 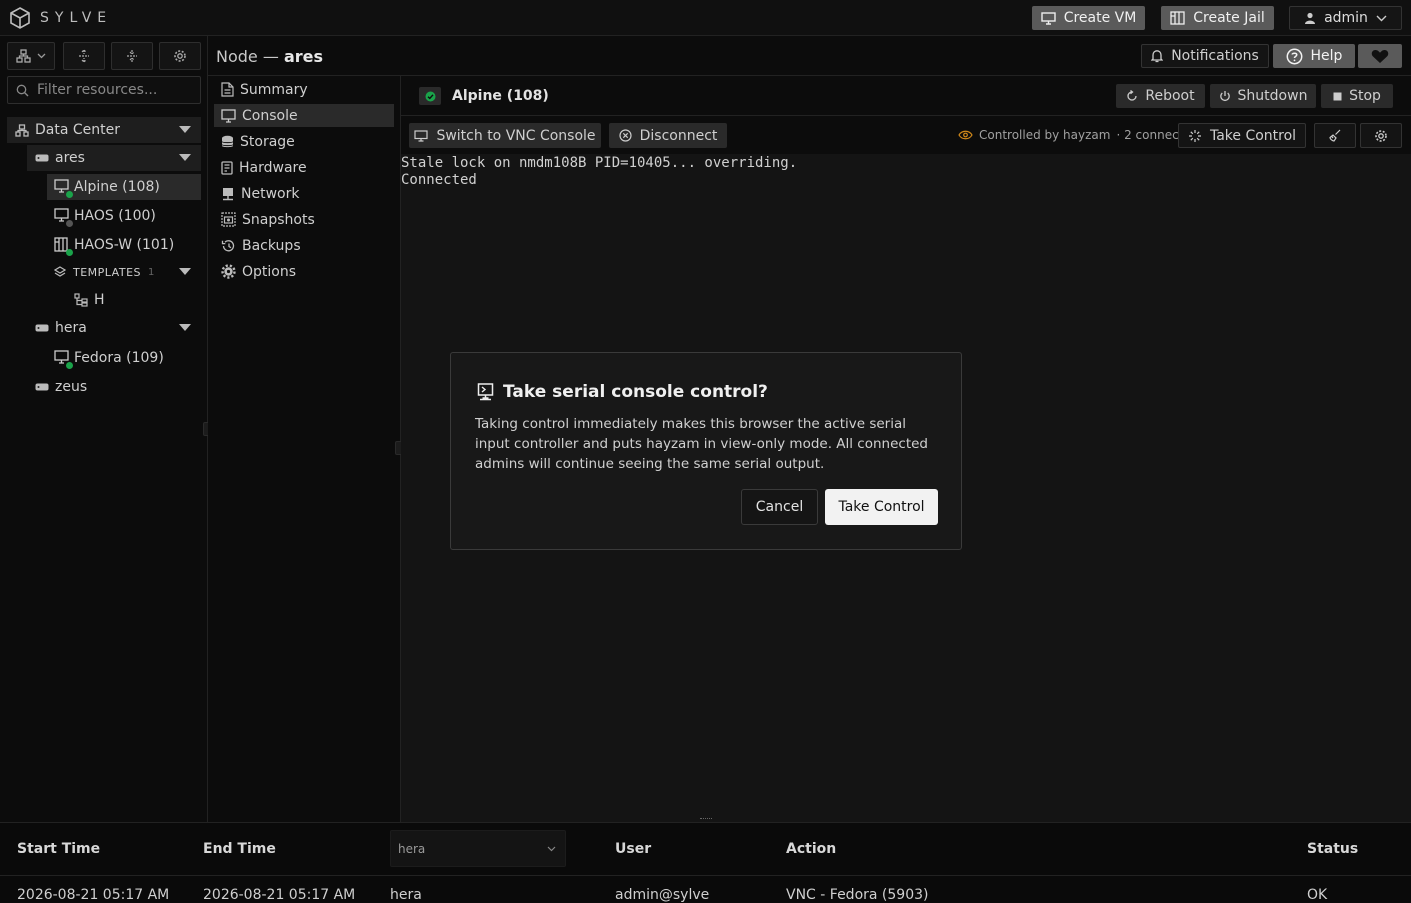 What do you see at coordinates (124, 245) in the screenshot?
I see `tree-jail-haos-w: HAOS-W (101)` at bounding box center [124, 245].